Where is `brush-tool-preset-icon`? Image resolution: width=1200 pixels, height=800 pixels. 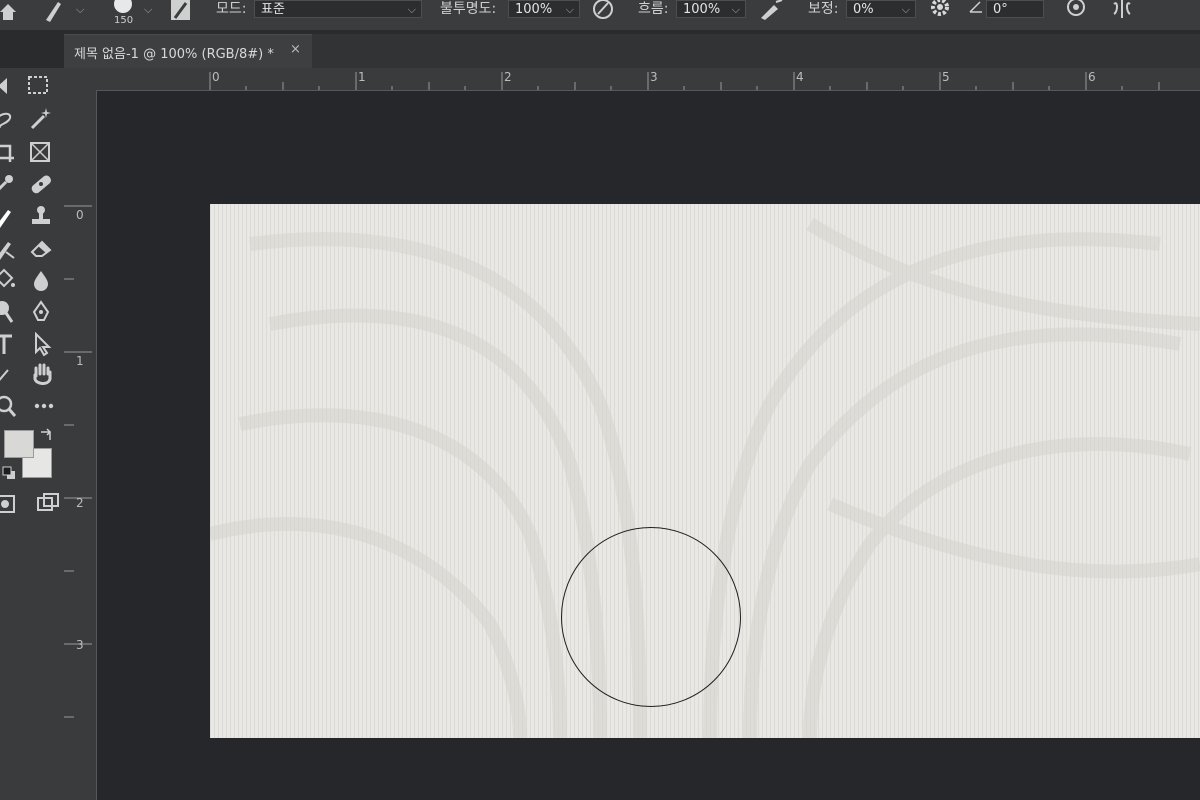
brush-tool-preset-icon is located at coordinates (59, 12).